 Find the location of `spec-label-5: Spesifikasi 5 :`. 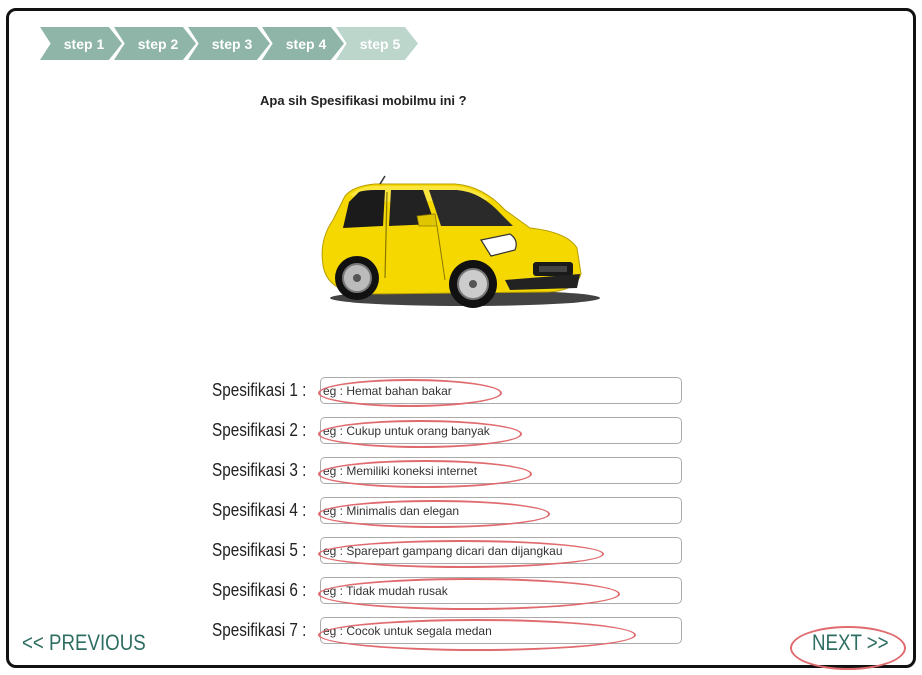

spec-label-5: Spesifikasi 5 : is located at coordinates (259, 550).